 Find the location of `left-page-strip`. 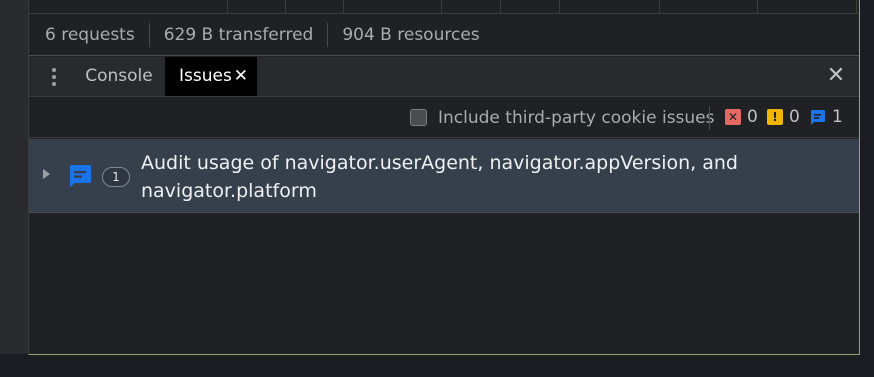

left-page-strip is located at coordinates (14, 177).